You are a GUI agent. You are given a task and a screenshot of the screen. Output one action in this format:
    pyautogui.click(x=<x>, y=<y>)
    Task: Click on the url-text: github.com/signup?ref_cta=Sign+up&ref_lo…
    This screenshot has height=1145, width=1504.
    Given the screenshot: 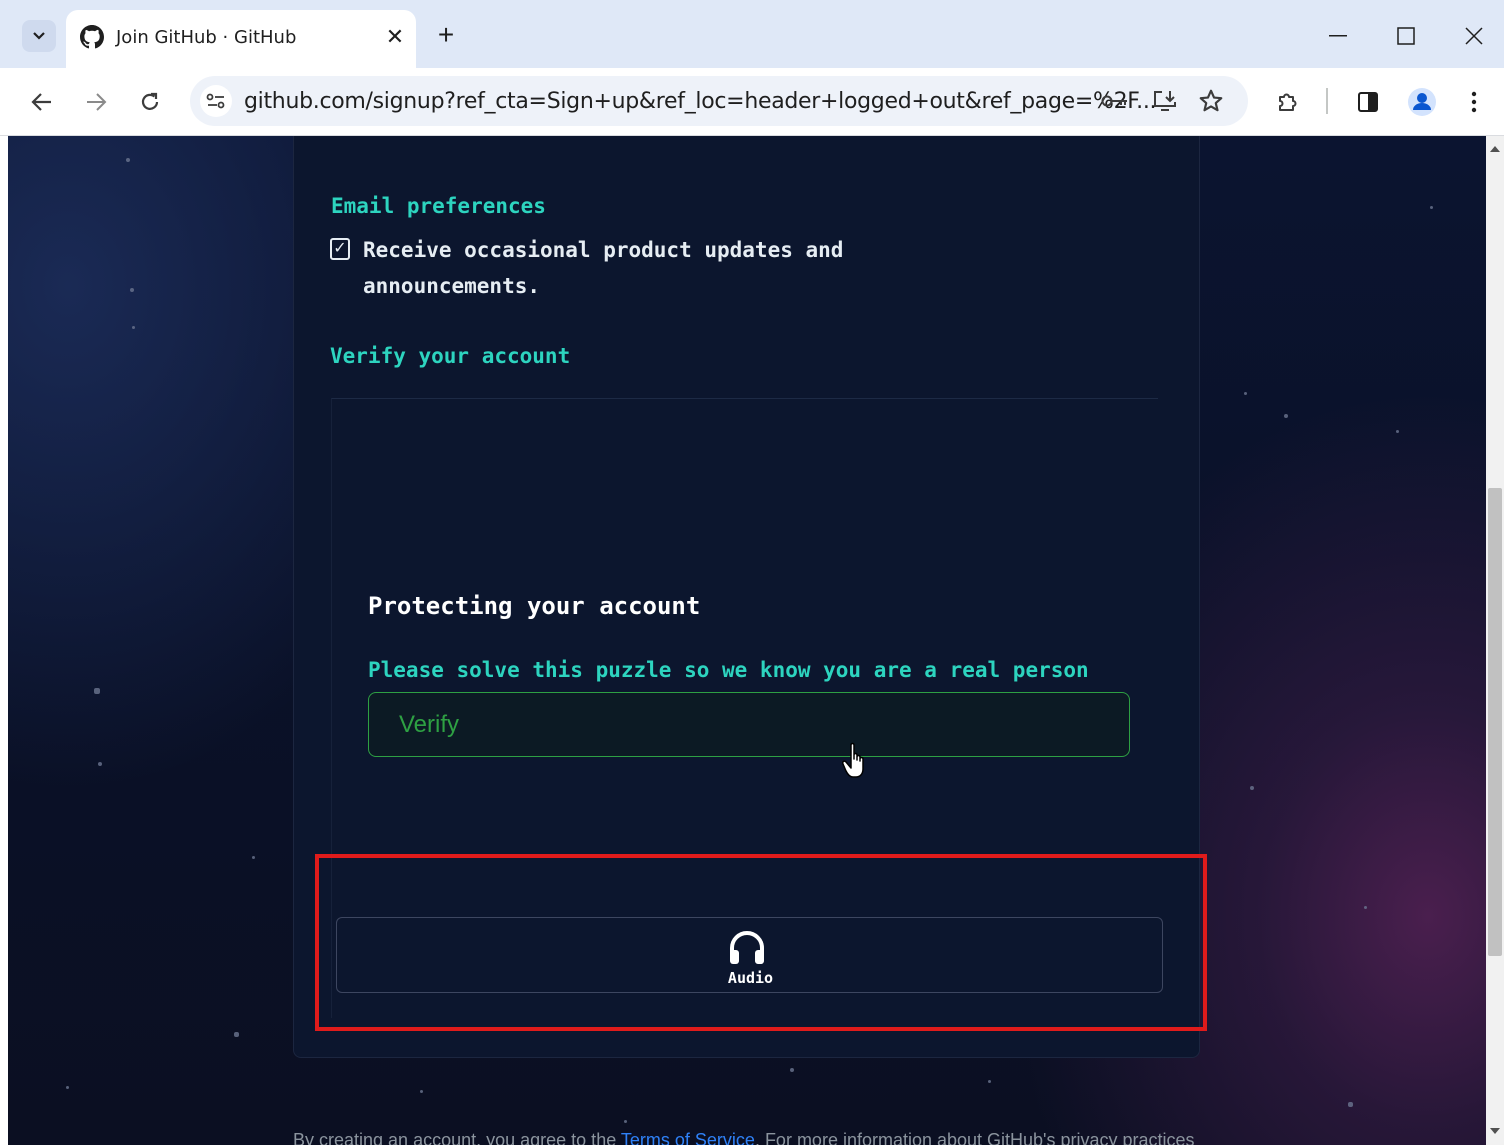 What is the action you would take?
    pyautogui.click(x=700, y=101)
    